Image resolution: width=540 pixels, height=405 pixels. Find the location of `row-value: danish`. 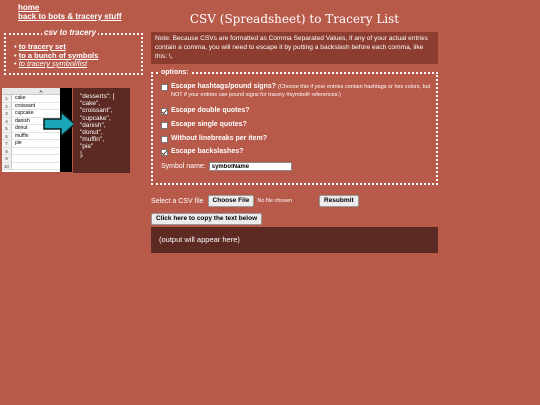

row-value: danish is located at coordinates (22, 120).